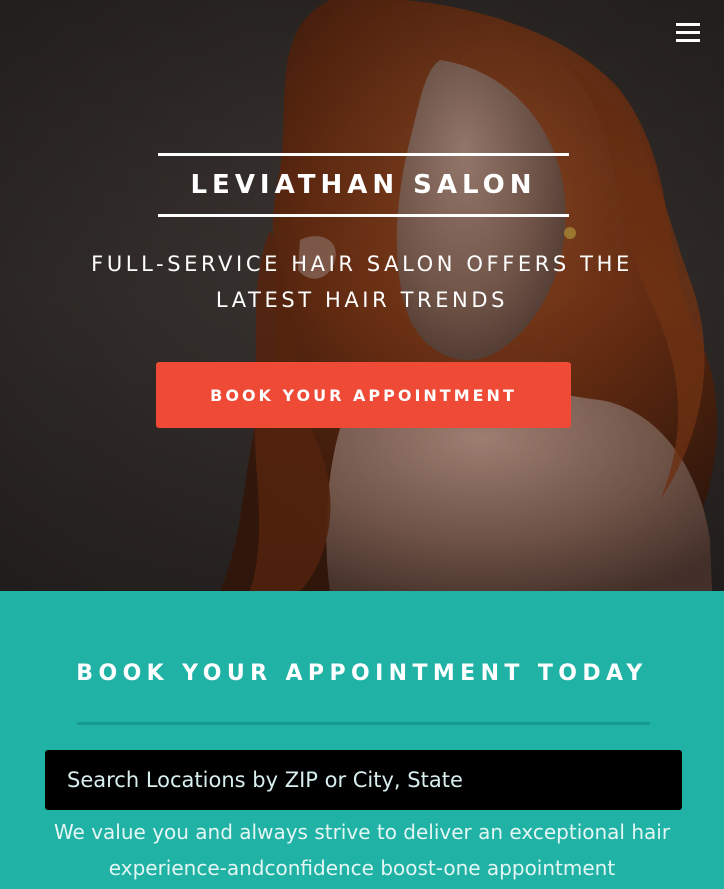  I want to click on section-divider, so click(363, 723).